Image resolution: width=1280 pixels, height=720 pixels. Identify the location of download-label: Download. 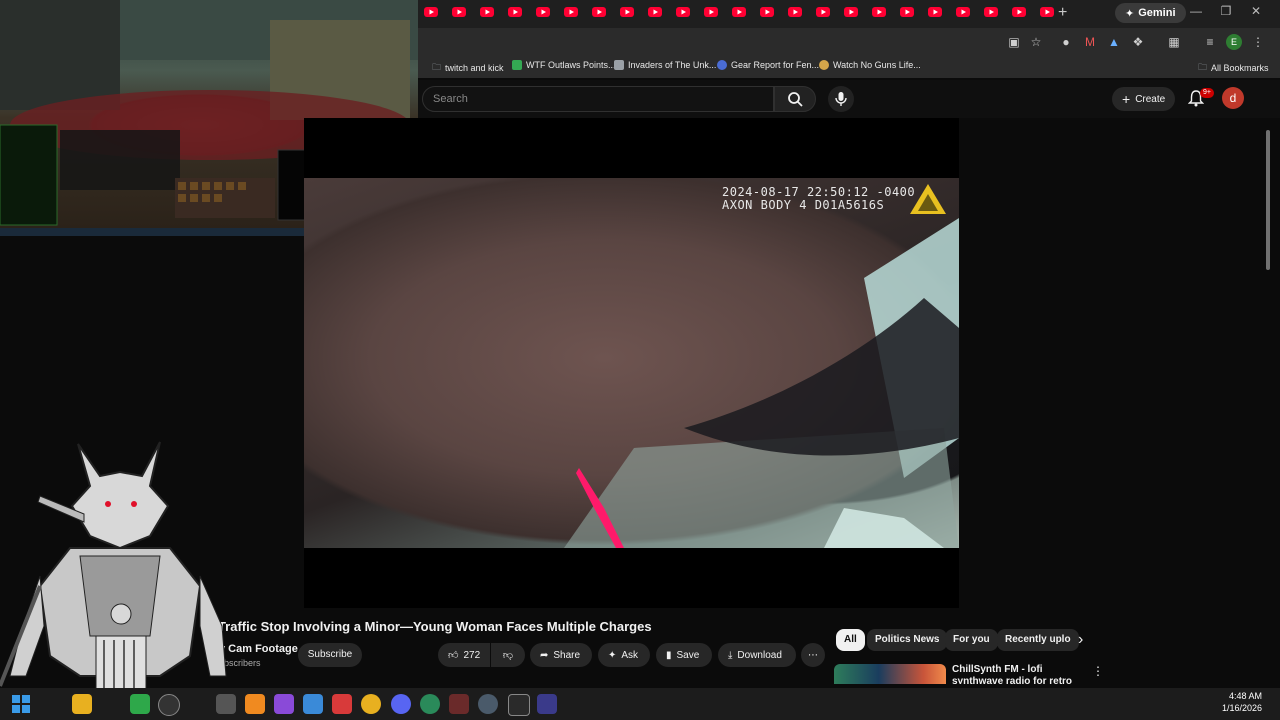
(759, 655).